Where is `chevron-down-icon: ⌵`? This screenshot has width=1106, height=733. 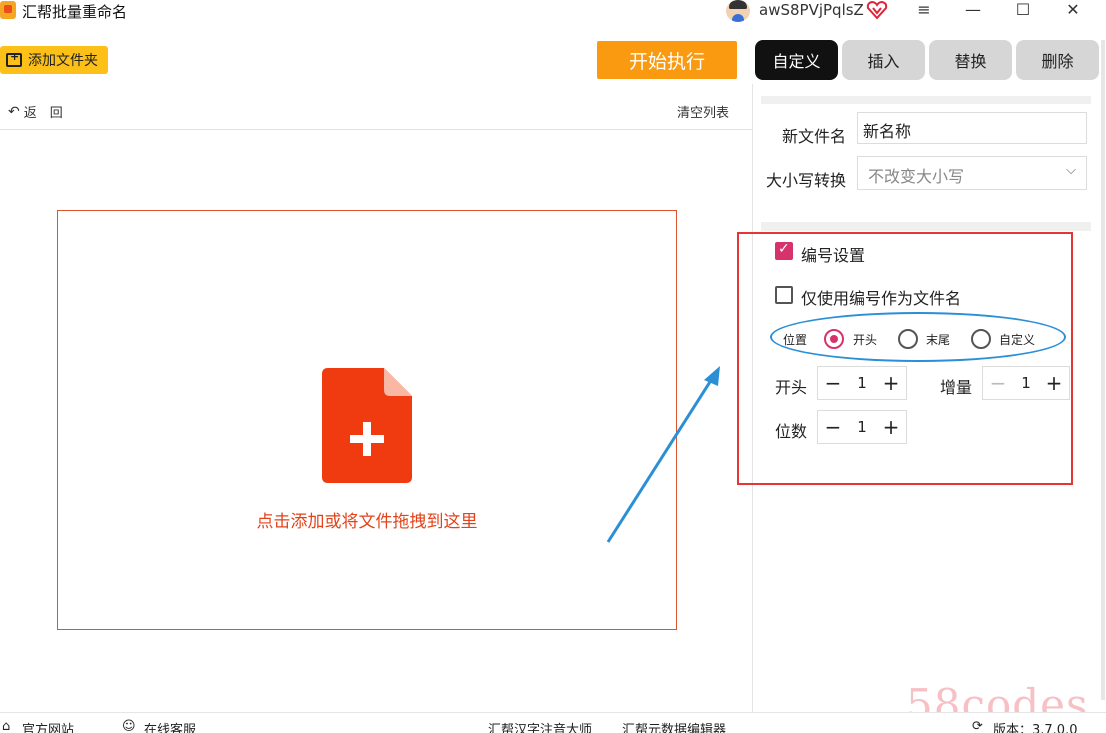 chevron-down-icon: ⌵ is located at coordinates (1071, 170).